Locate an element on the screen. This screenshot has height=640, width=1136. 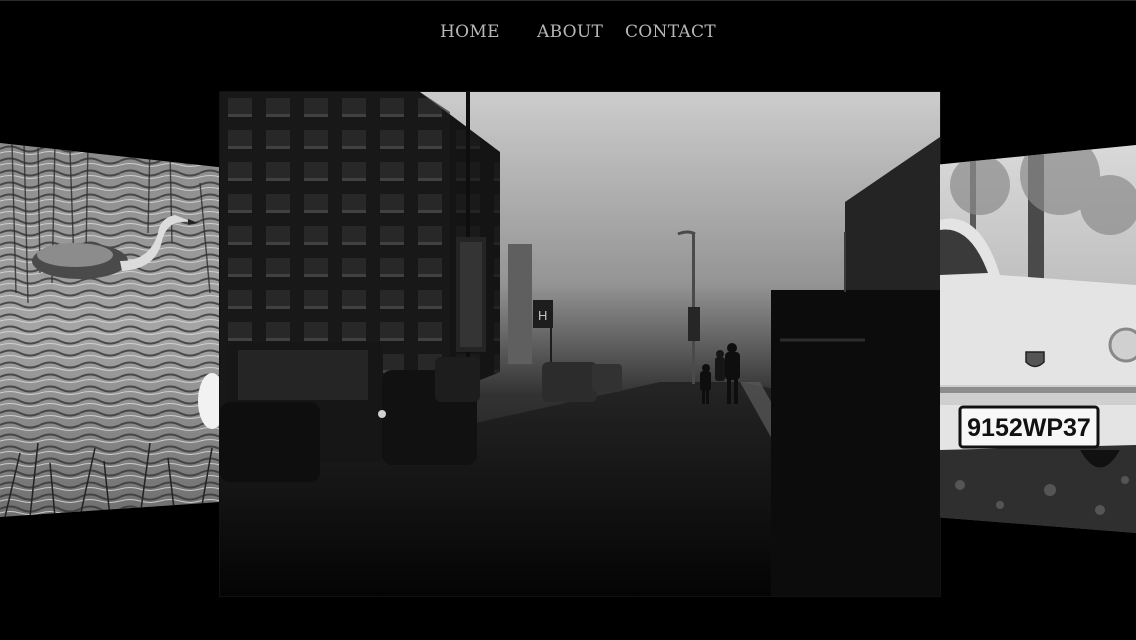
main-nav: HOME ABOUT CONTACT is located at coordinates (568, 34).